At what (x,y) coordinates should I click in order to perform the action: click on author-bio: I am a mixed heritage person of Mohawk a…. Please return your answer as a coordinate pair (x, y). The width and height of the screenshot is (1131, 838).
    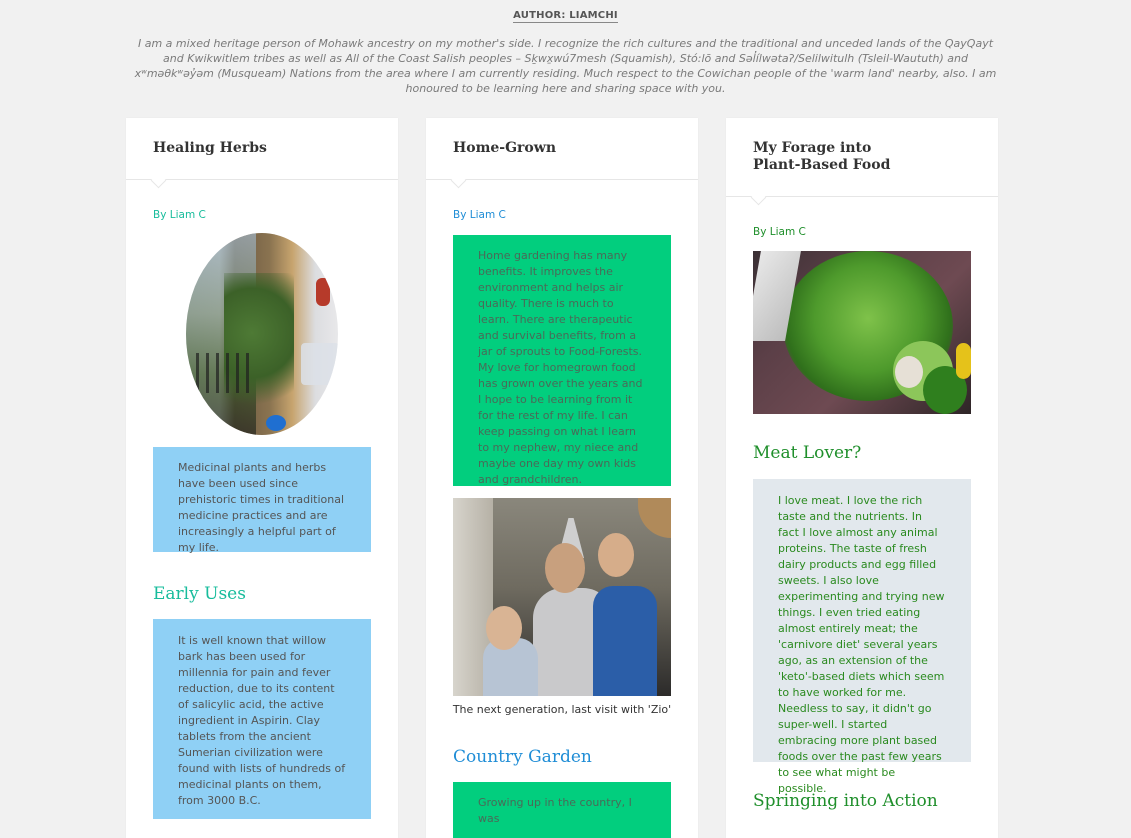
    Looking at the image, I should click on (565, 66).